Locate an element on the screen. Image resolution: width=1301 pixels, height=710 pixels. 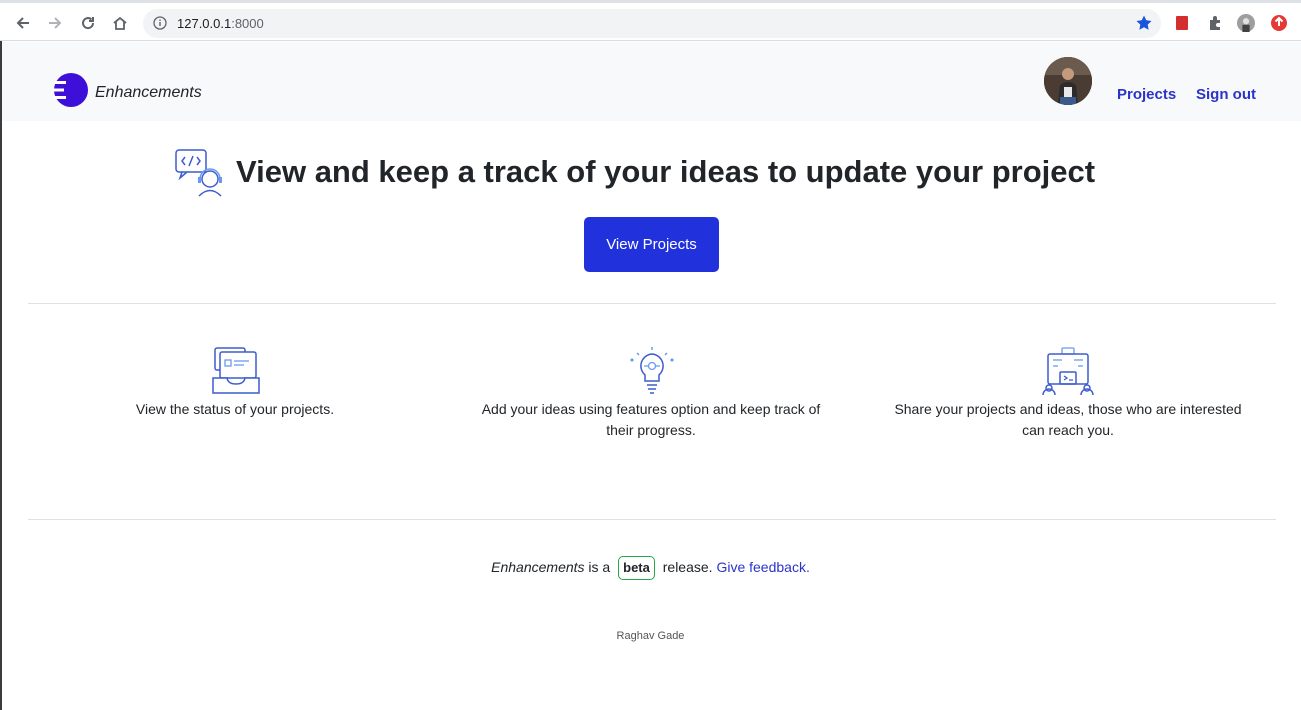
update-menu-icon is located at coordinates (1279, 23).